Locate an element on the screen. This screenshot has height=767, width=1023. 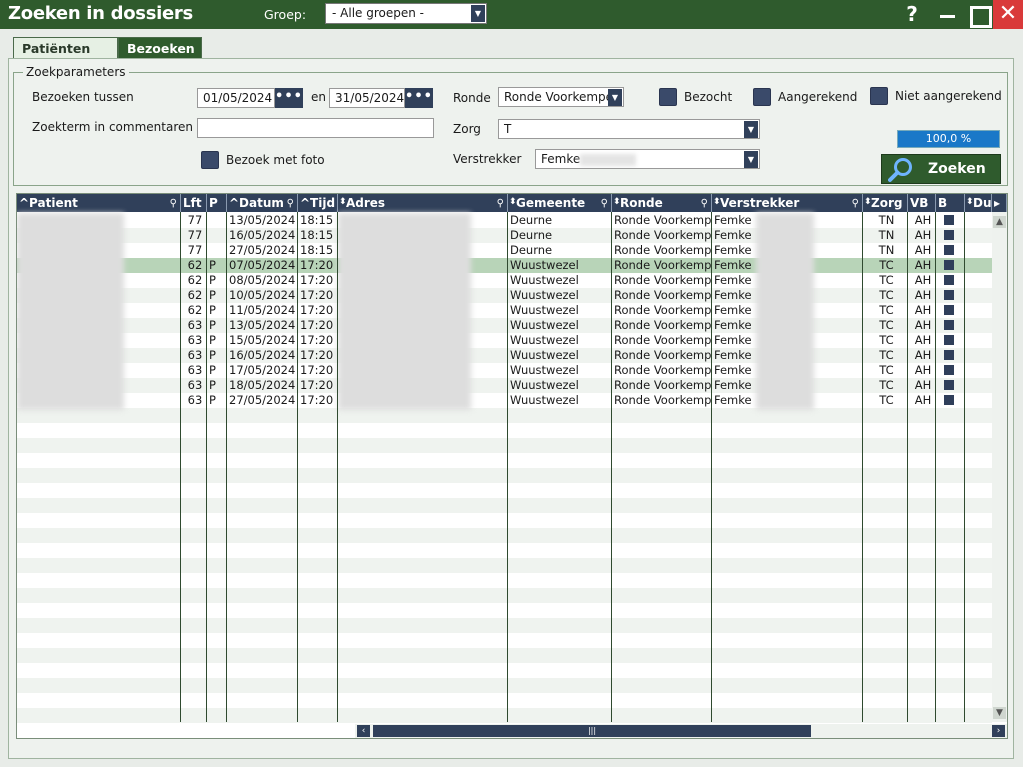
date-to-picker-button: ••• is located at coordinates (419, 98).